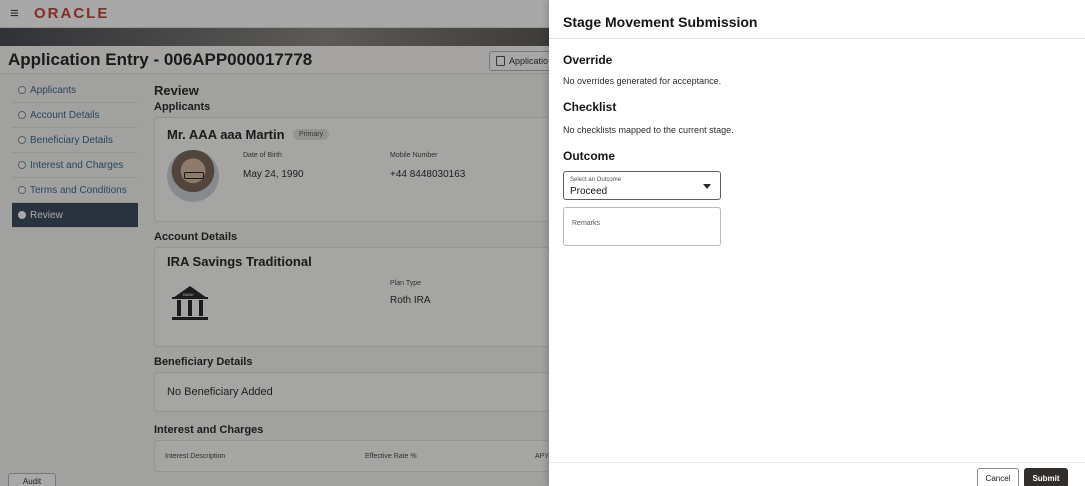 Image resolution: width=1085 pixels, height=486 pixels. What do you see at coordinates (642, 185) in the screenshot?
I see `outcome-select: Select an Outcome Proceed` at bounding box center [642, 185].